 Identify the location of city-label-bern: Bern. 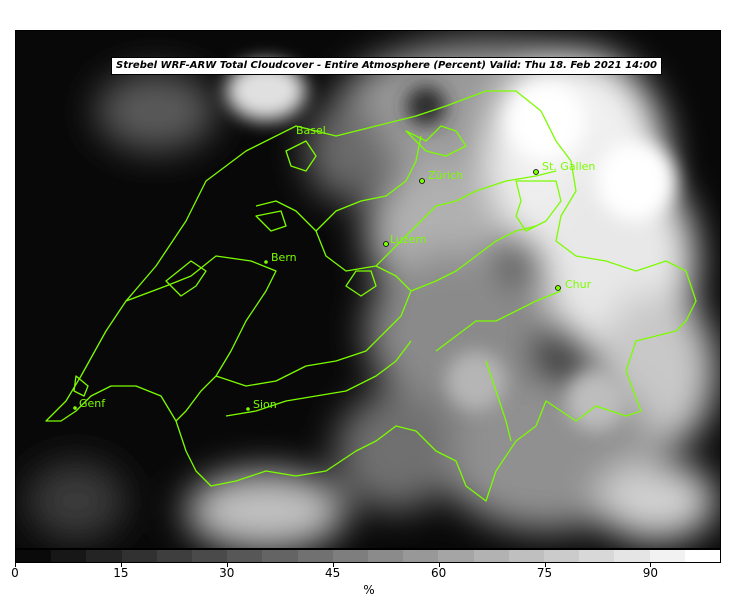
(284, 257).